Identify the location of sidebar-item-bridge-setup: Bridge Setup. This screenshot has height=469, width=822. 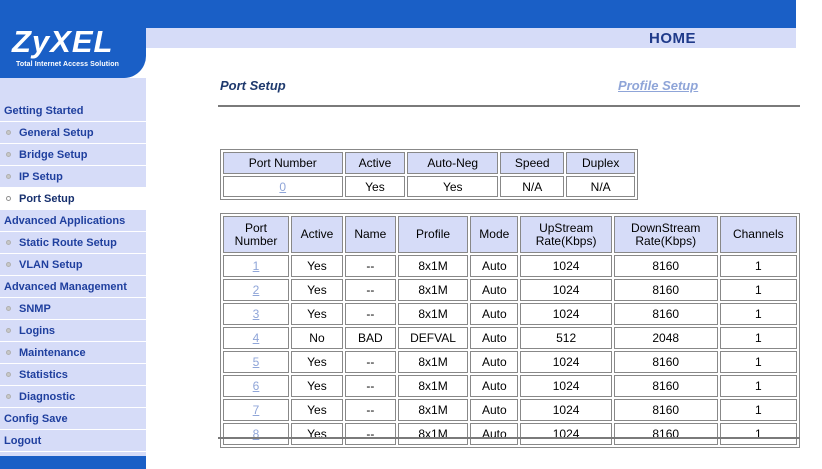
(73, 155).